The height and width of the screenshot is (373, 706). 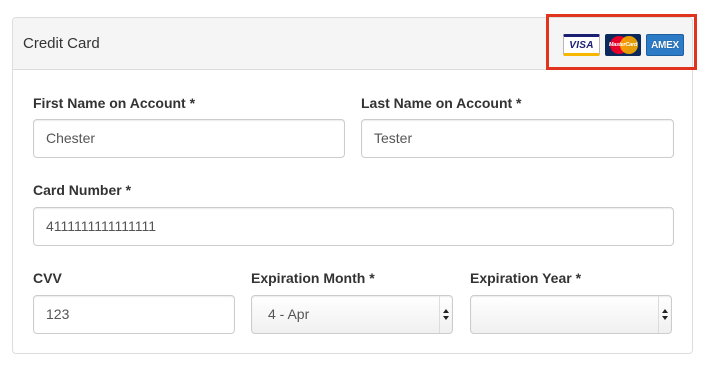 I want to click on expiration-year-select, so click(x=571, y=314).